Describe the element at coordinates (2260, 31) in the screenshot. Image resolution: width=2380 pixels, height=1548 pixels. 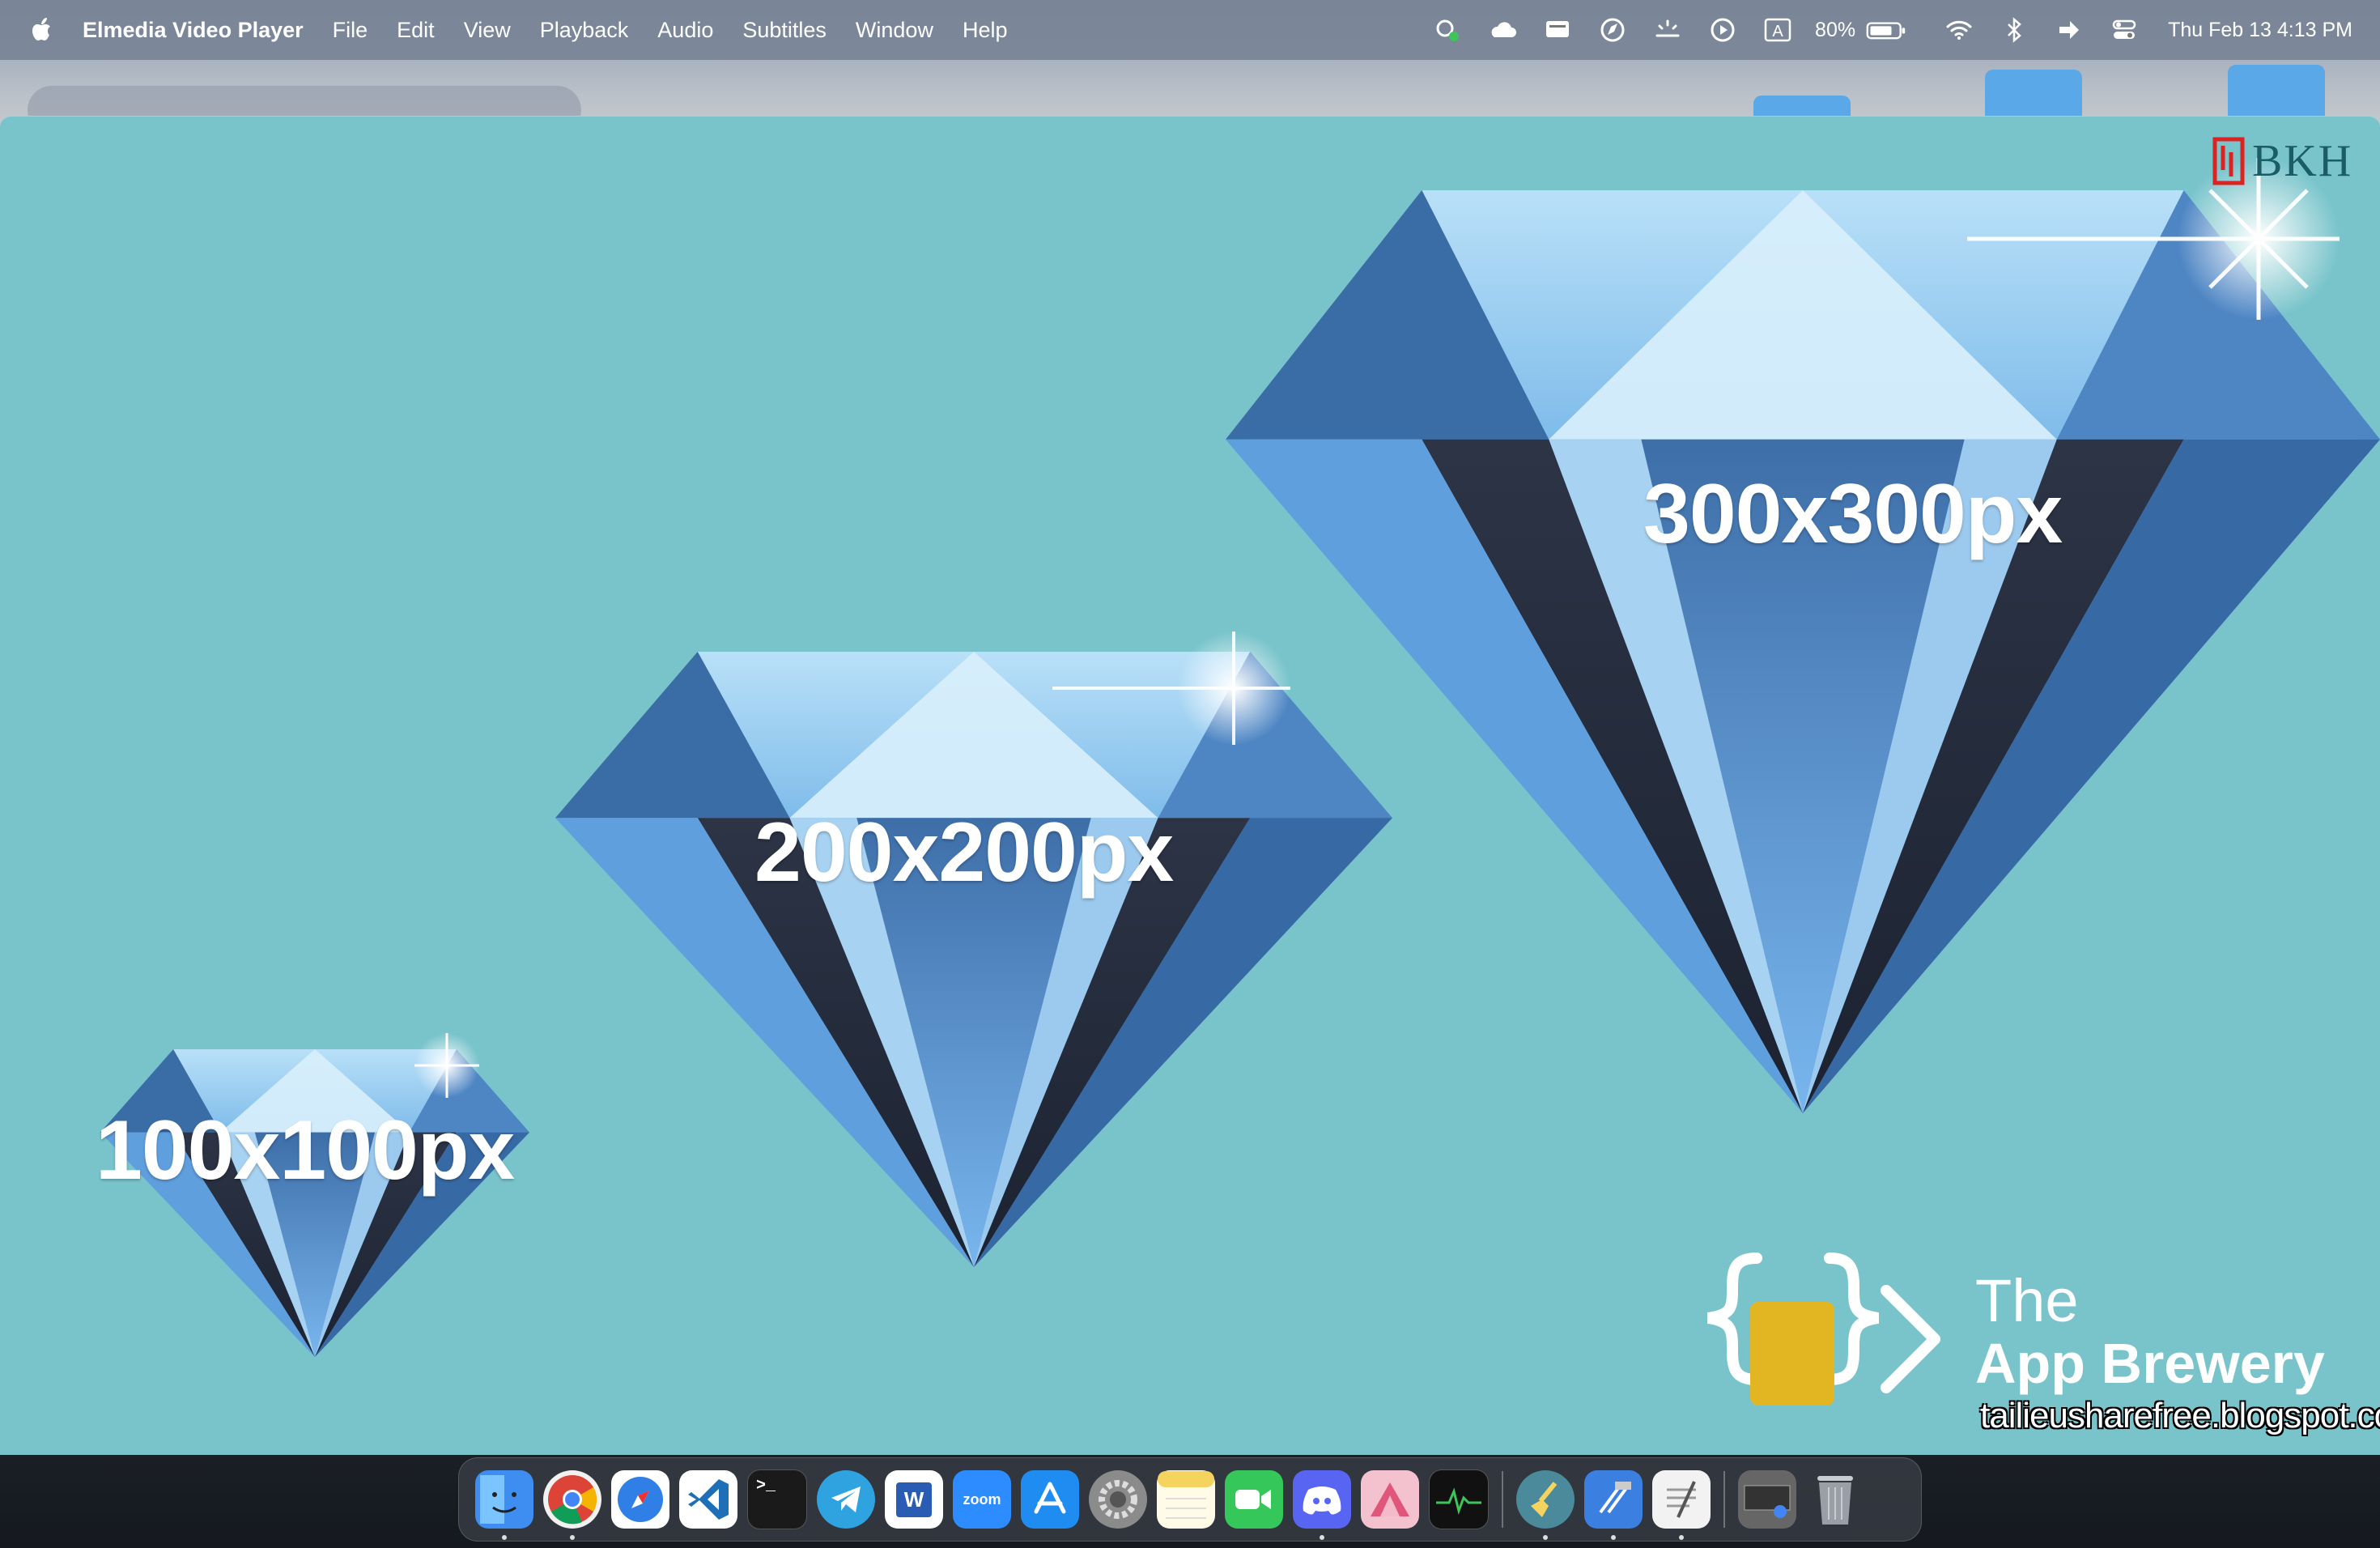
I see `menu-bar-clock: Thu Feb 13 4:13 PM` at that location.